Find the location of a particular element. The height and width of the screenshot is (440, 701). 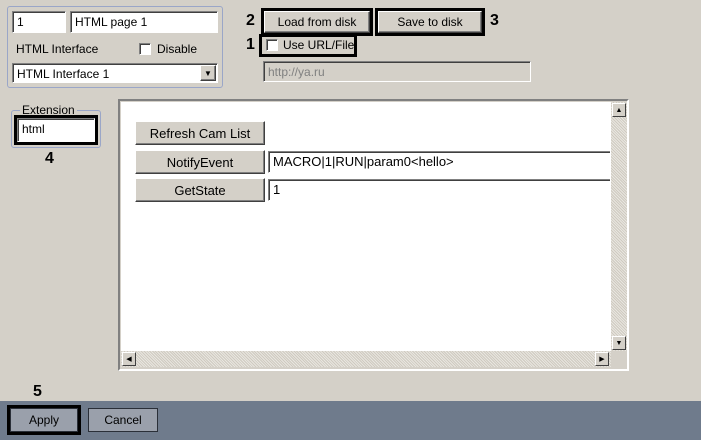

scroll-up-button: ▲ is located at coordinates (619, 110).